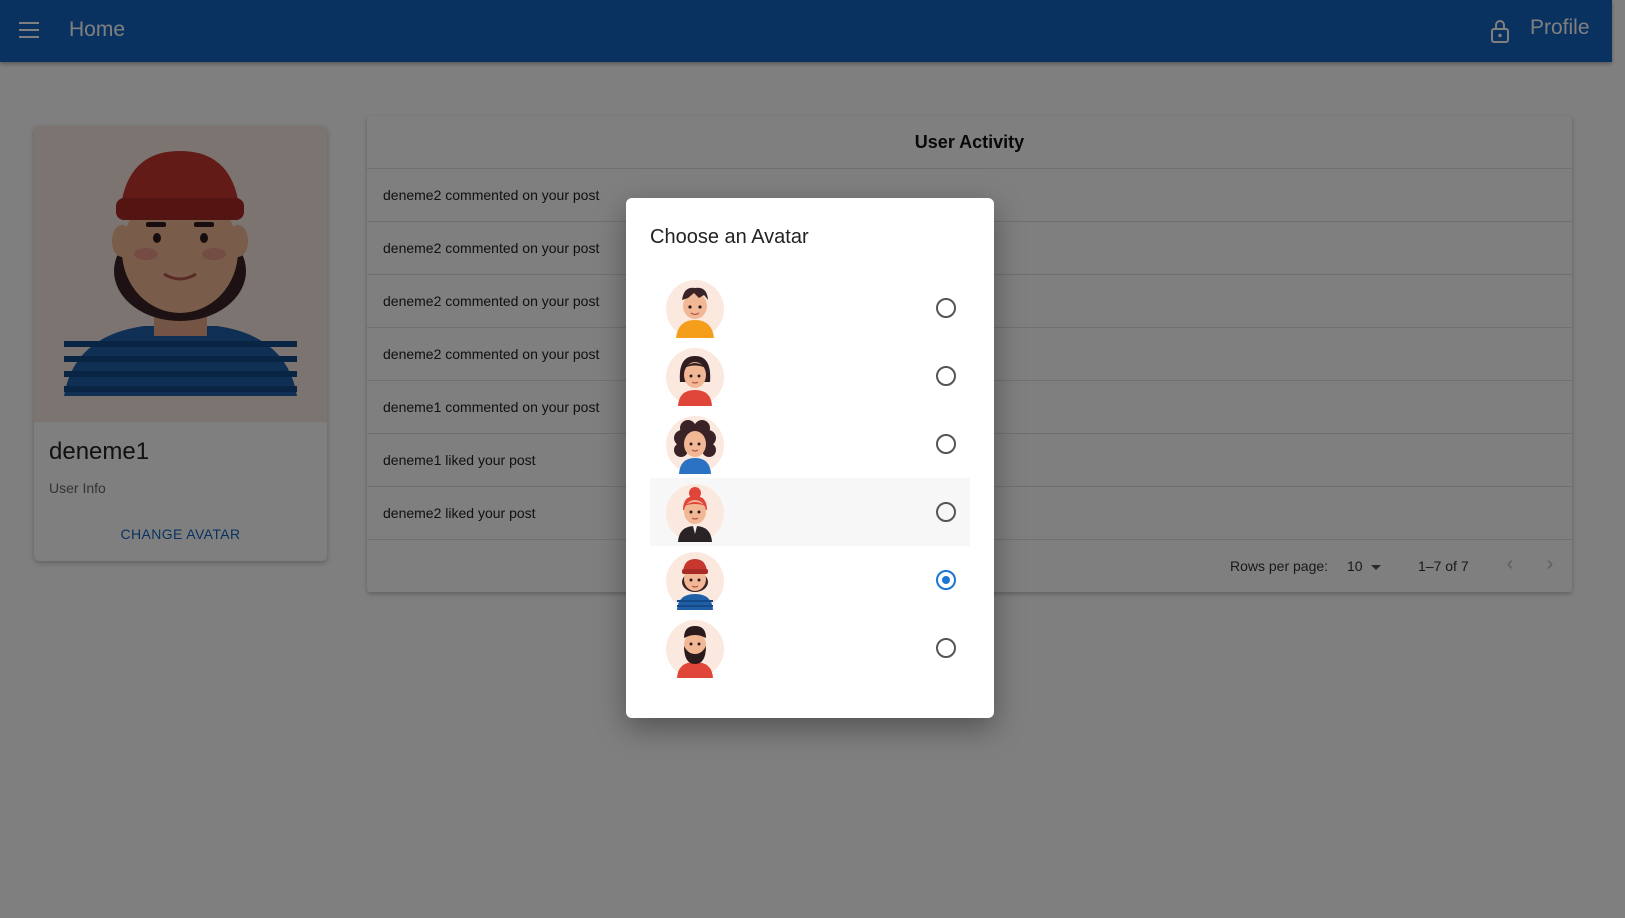 The image size is (1625, 918). Describe the element at coordinates (695, 649) in the screenshot. I see `avatar-bearded-man-icon` at that location.